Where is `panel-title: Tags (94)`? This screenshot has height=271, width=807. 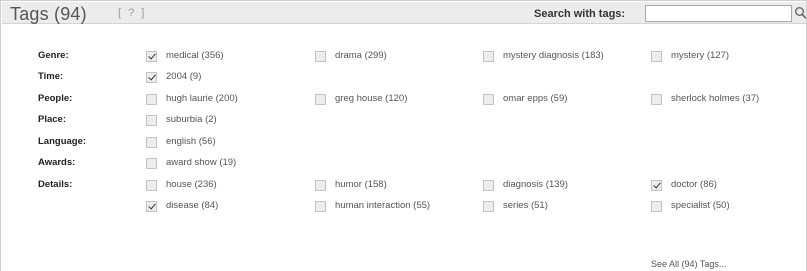
panel-title: Tags (94) is located at coordinates (48, 14).